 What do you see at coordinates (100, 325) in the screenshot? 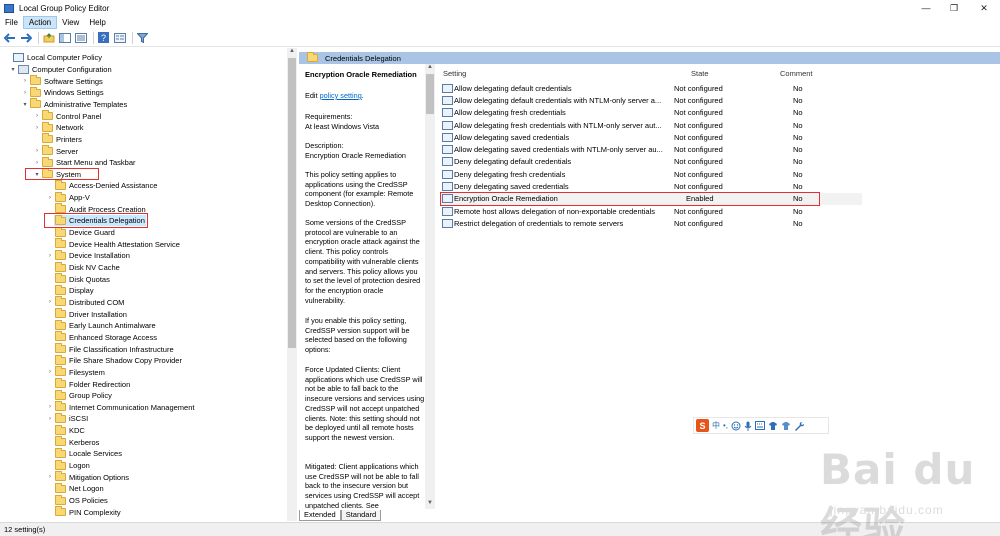
I see `tree-item: Early Launch Antimalware` at bounding box center [100, 325].